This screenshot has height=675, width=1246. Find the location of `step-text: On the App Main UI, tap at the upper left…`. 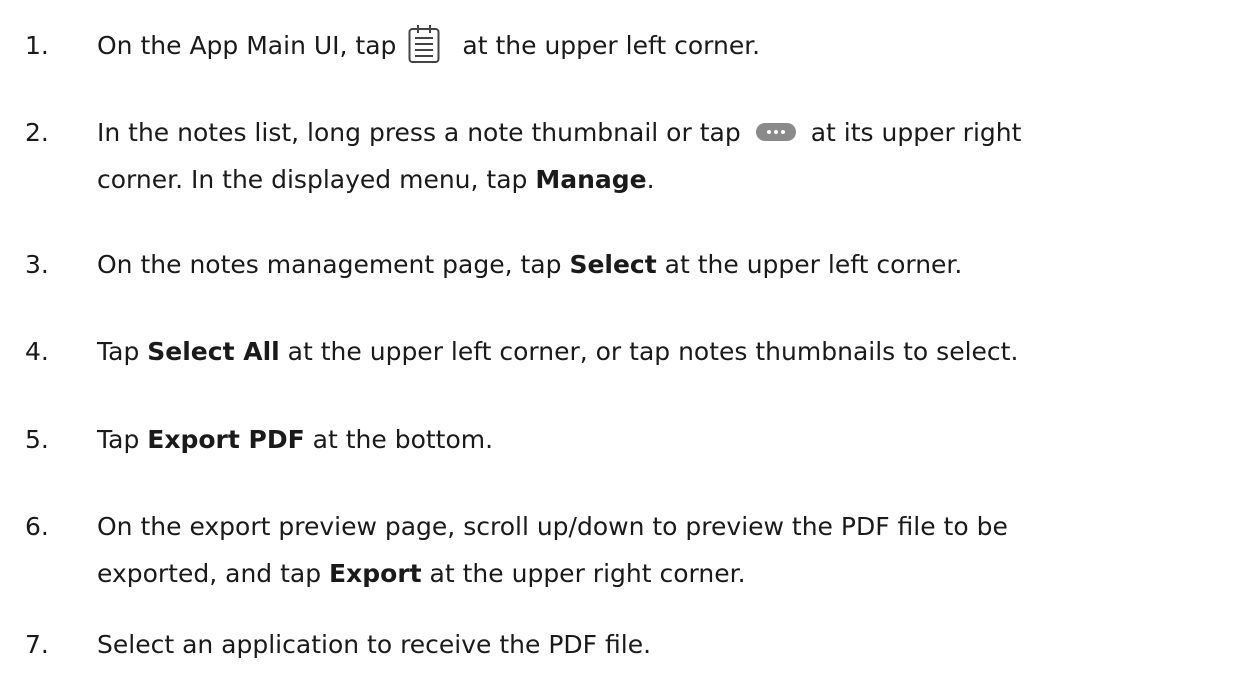

step-text: On the App Main UI, tap at the upper left… is located at coordinates (428, 46).